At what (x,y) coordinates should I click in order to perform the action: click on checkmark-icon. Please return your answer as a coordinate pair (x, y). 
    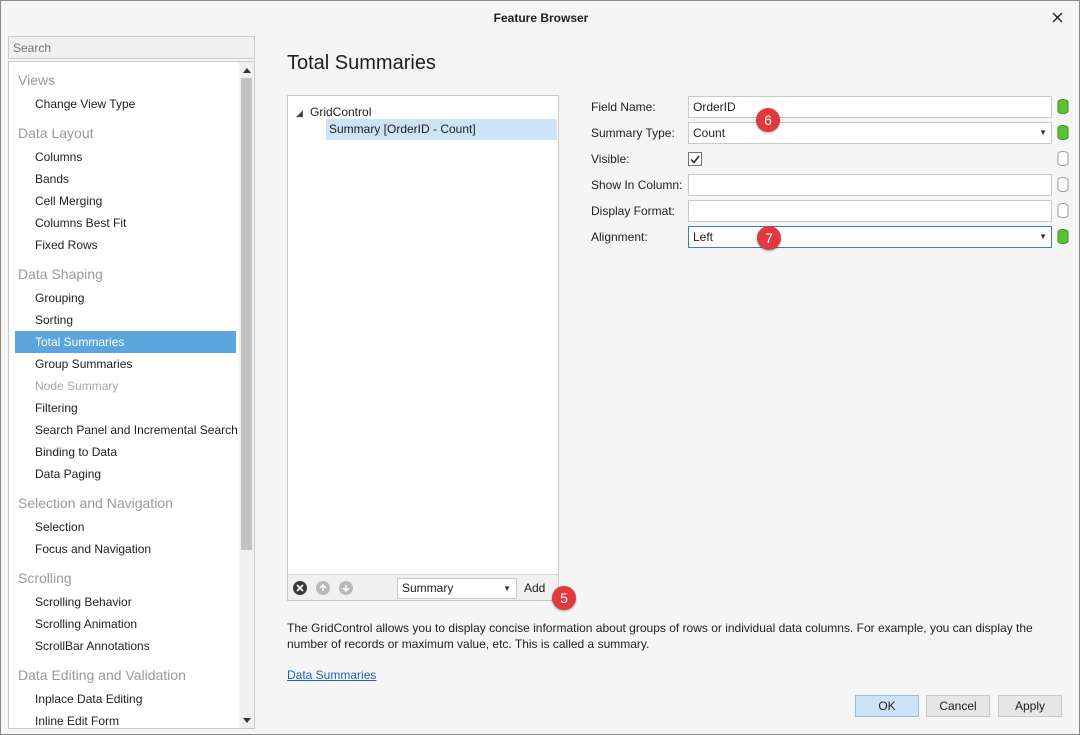
    Looking at the image, I should click on (695, 159).